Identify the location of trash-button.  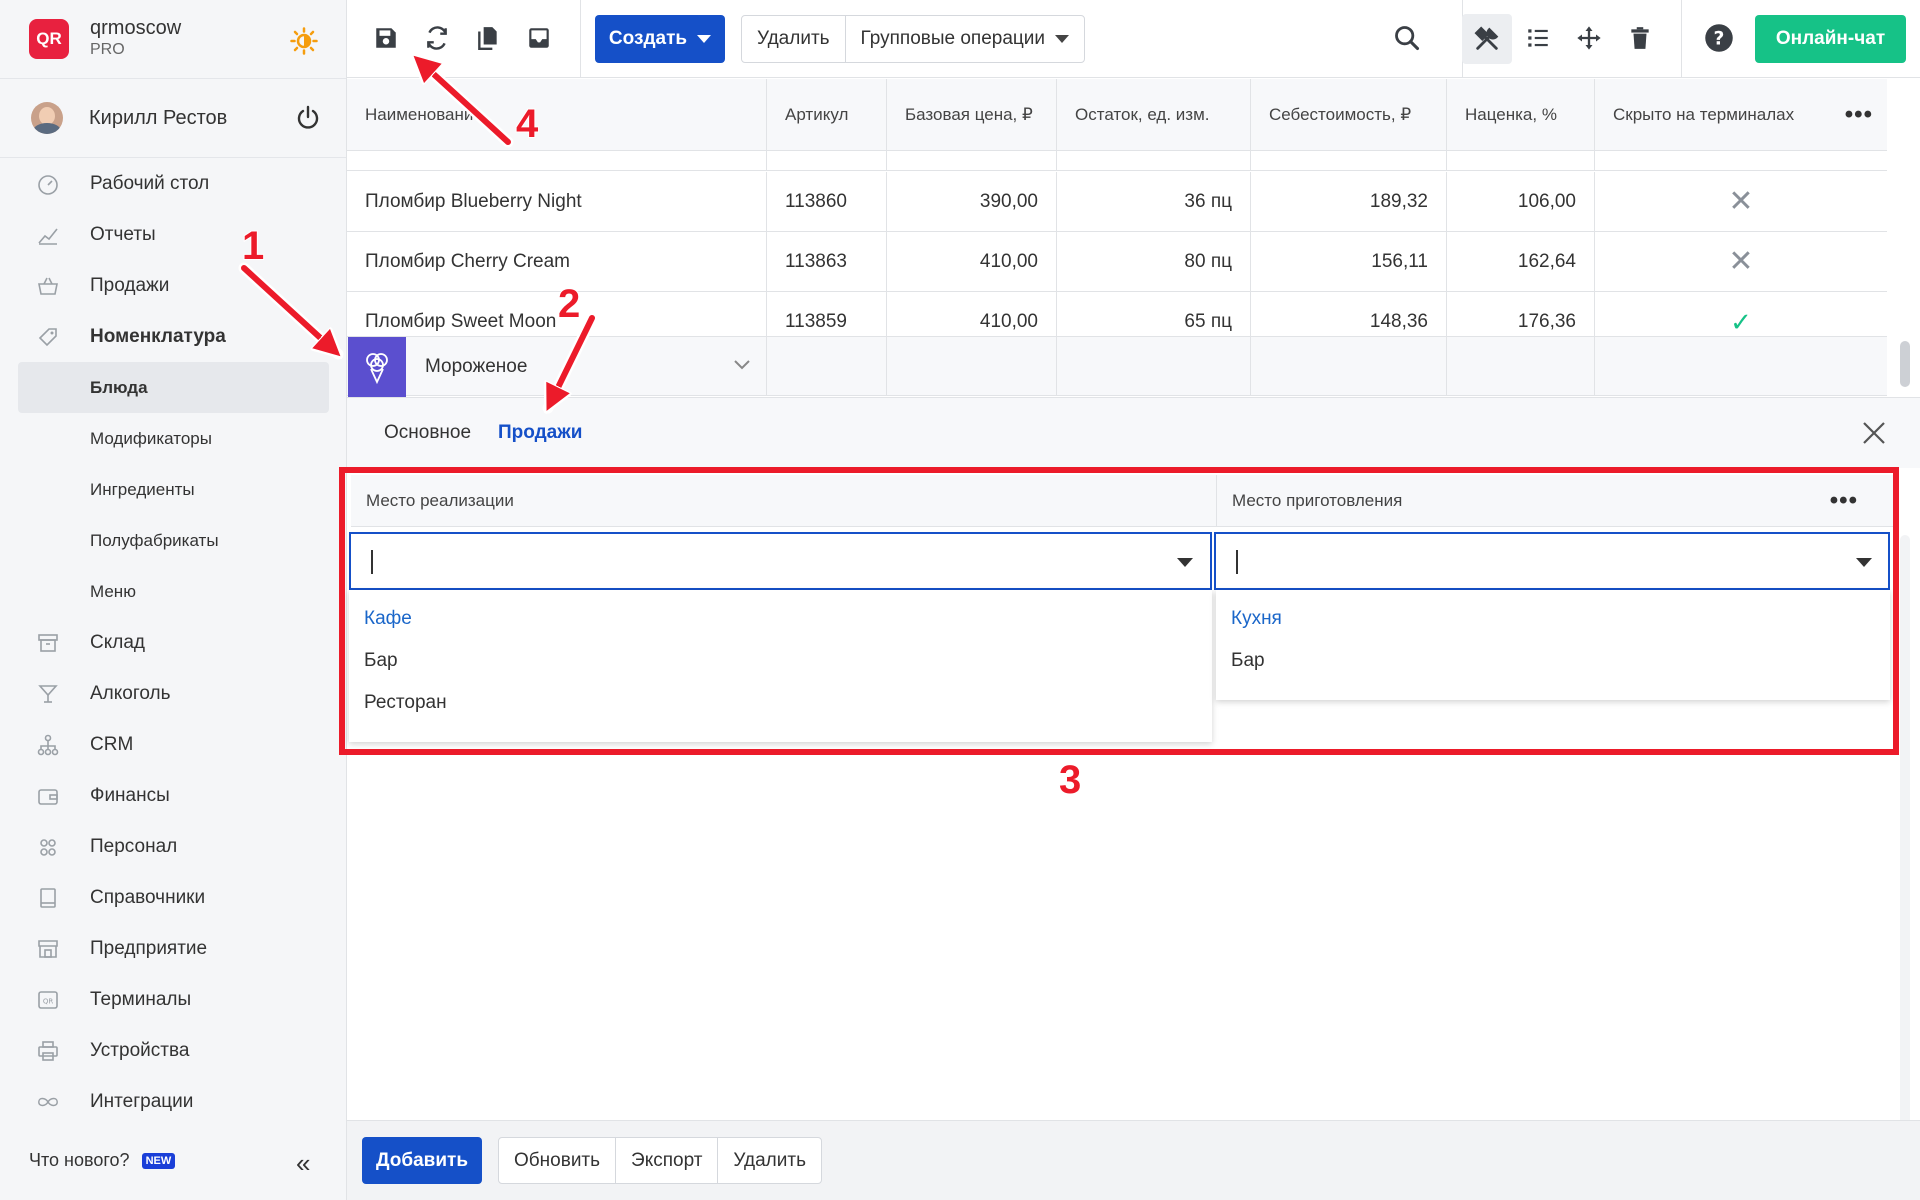
(1640, 38).